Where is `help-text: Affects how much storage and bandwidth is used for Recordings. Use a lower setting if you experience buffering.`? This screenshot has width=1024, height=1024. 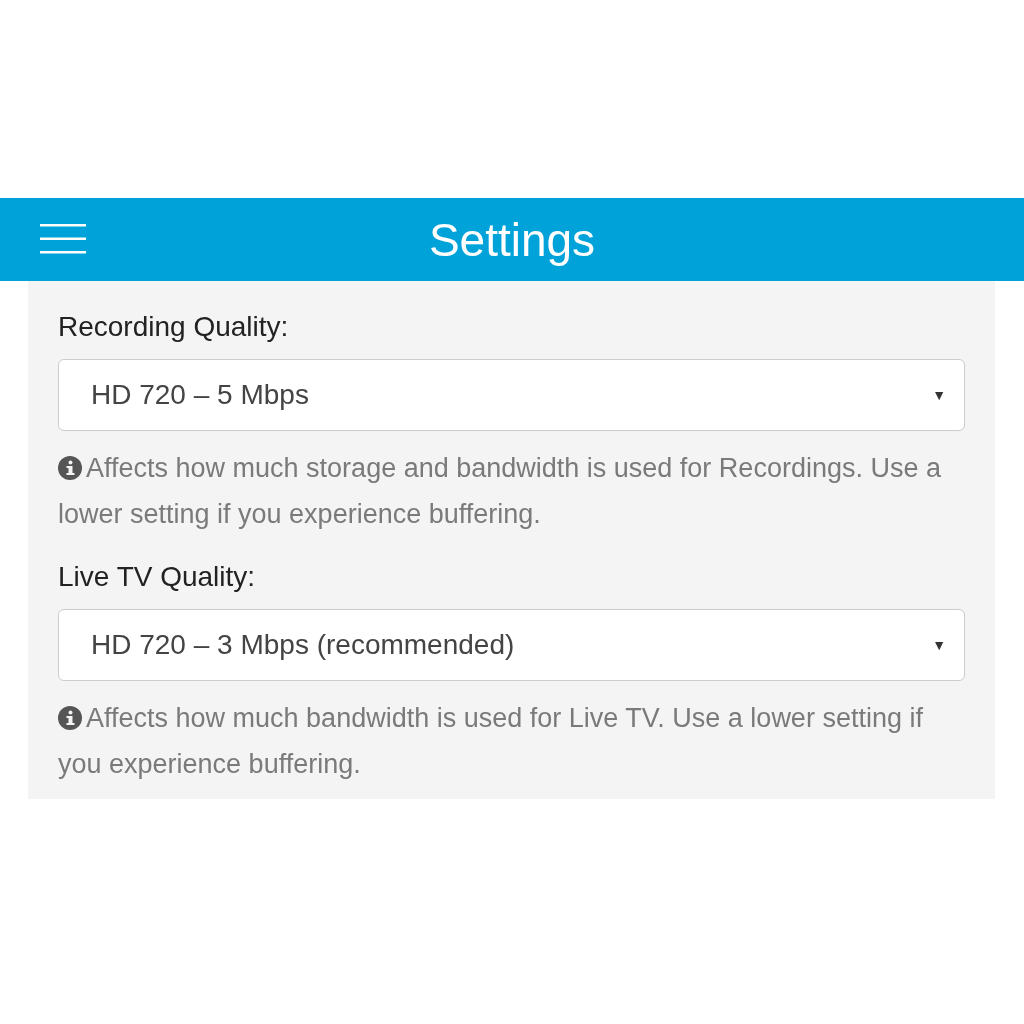
help-text: Affects how much storage and bandwidth is used for Recordings. Use a lower setting if you experience buffering. is located at coordinates (500, 491).